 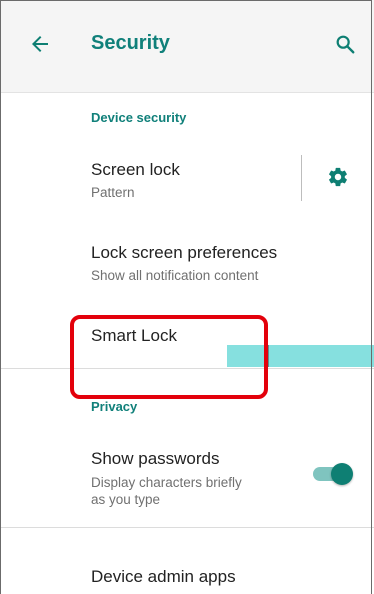 I want to click on section-privacy: Privacy, so click(x=114, y=406).